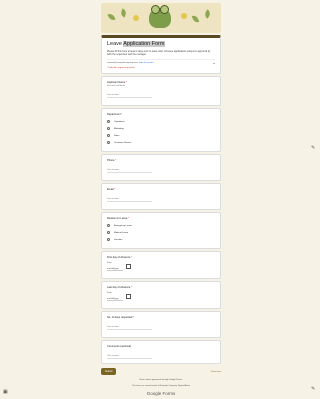 This screenshot has height=399, width=320. What do you see at coordinates (115, 269) in the screenshot?
I see `first-day-date-input: mm/dd/yyyy` at bounding box center [115, 269].